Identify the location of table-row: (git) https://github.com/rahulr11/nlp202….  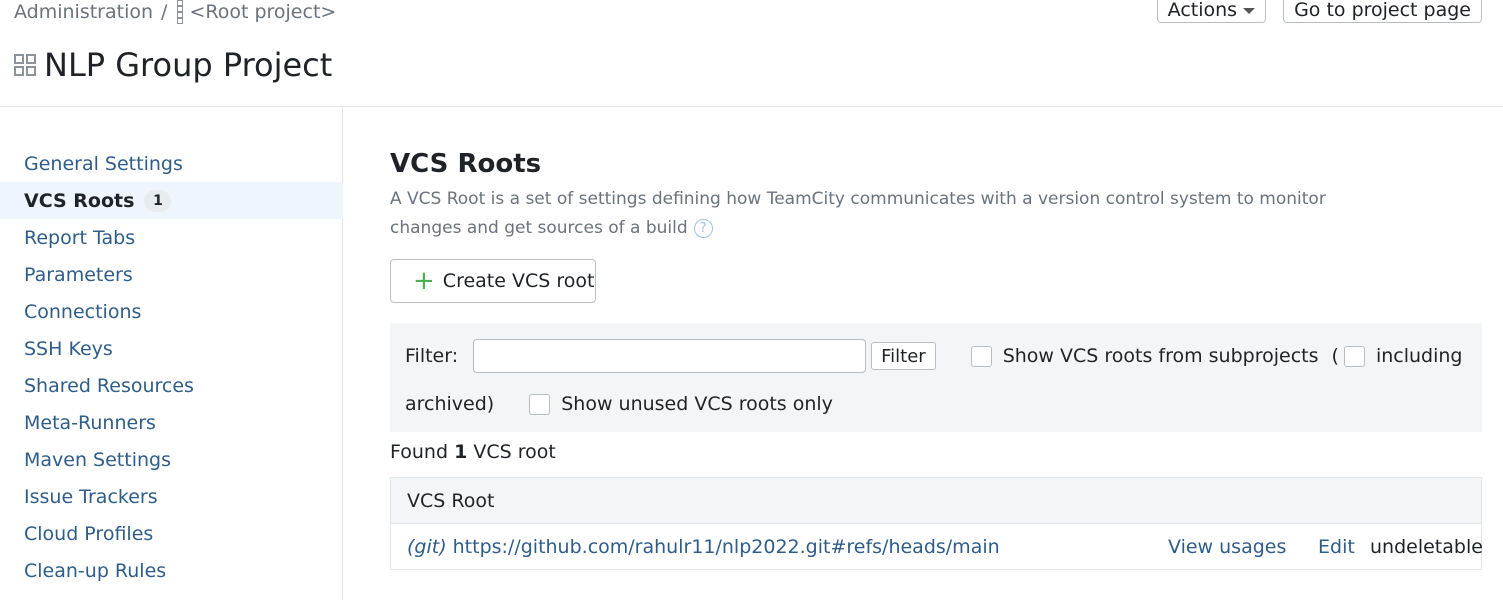
(937, 546).